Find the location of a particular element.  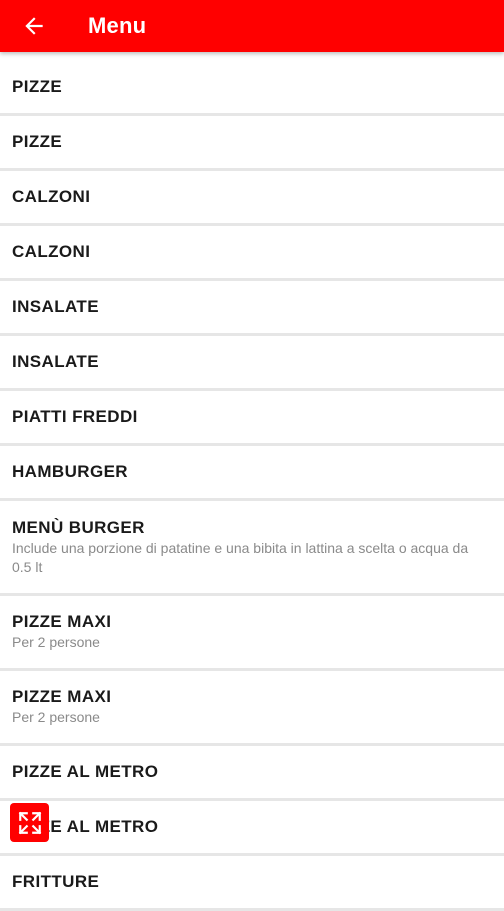

menu-category-item: PIATTI FREDDI is located at coordinates (252, 418).